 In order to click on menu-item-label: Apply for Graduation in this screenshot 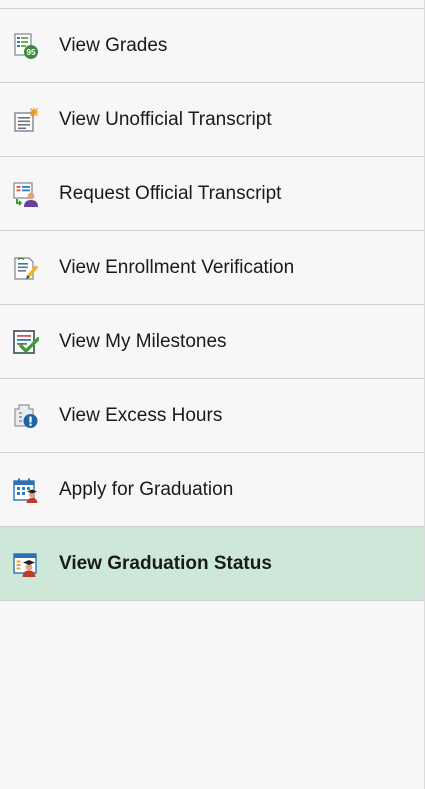, I will do `click(146, 489)`.